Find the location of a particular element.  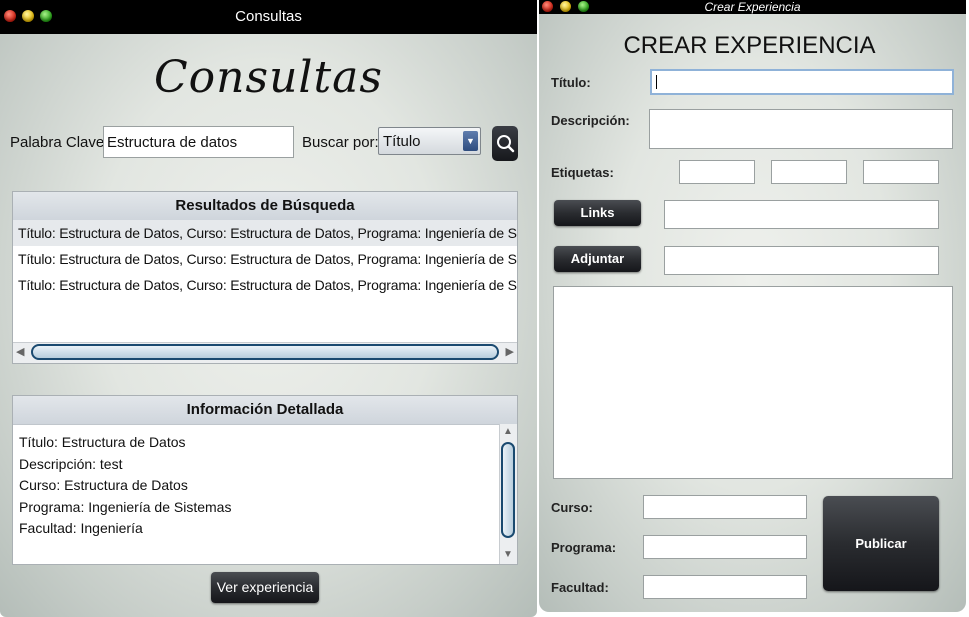

details-vertical-scrollbar: ▲ ▼ is located at coordinates (508, 494).